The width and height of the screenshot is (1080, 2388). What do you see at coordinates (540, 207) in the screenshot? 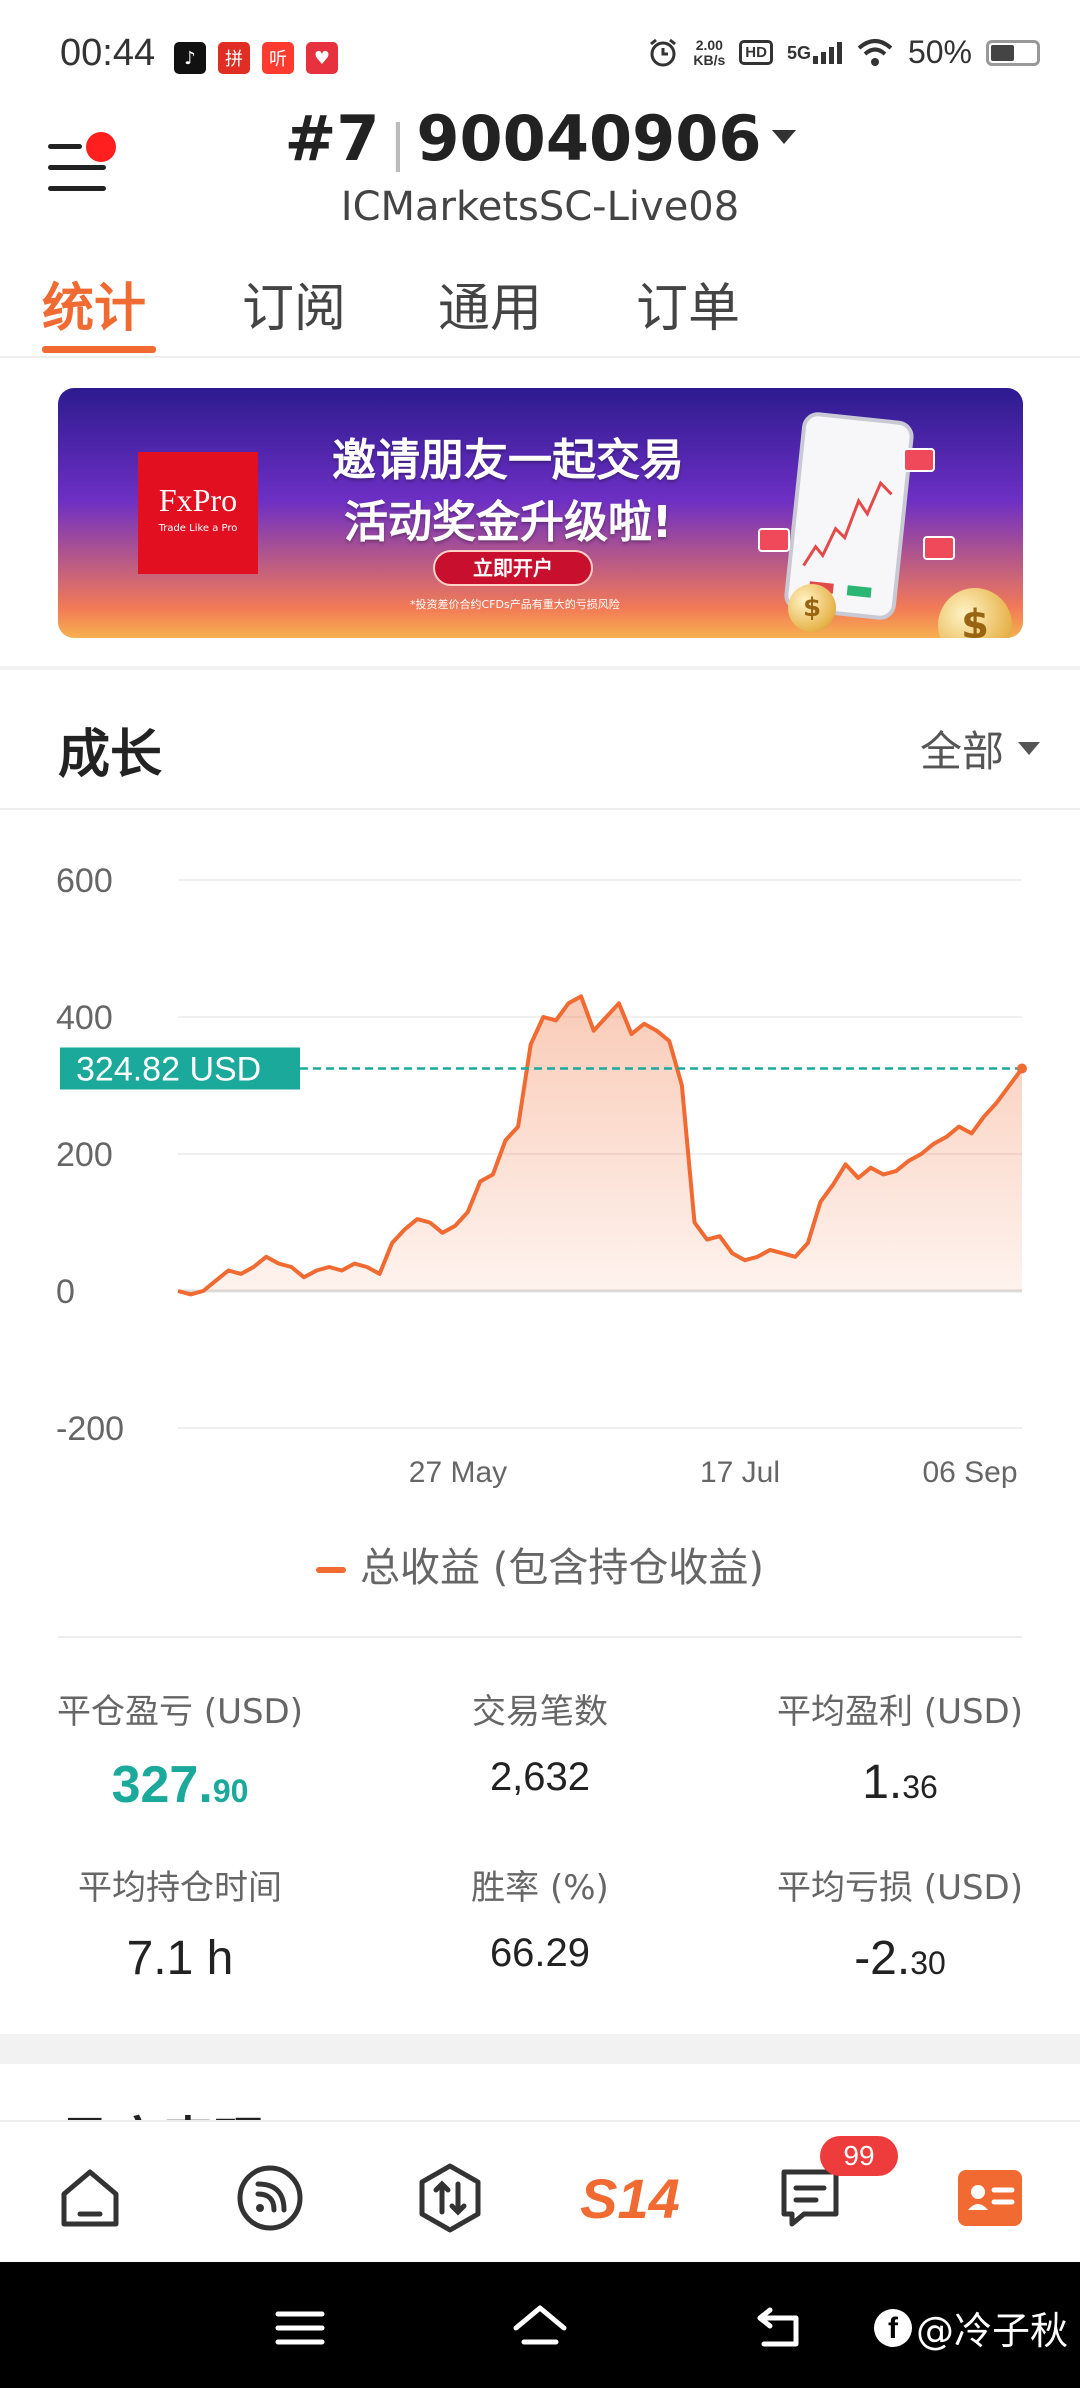
I see `server-name: ICMarketsSC-Live08` at bounding box center [540, 207].